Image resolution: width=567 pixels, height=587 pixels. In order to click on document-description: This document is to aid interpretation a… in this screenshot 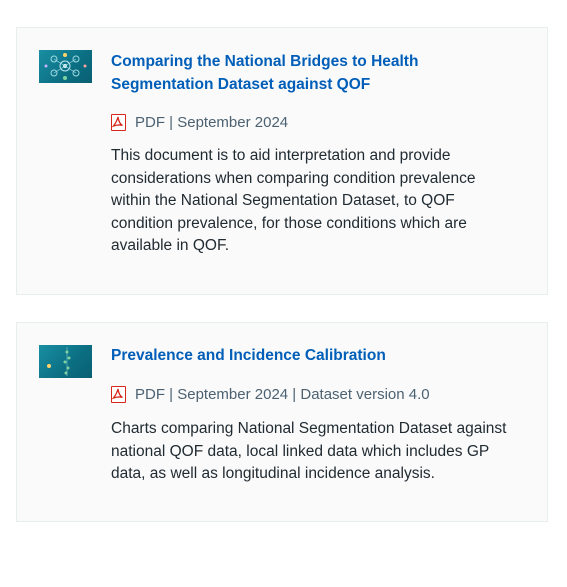, I will do `click(293, 200)`.